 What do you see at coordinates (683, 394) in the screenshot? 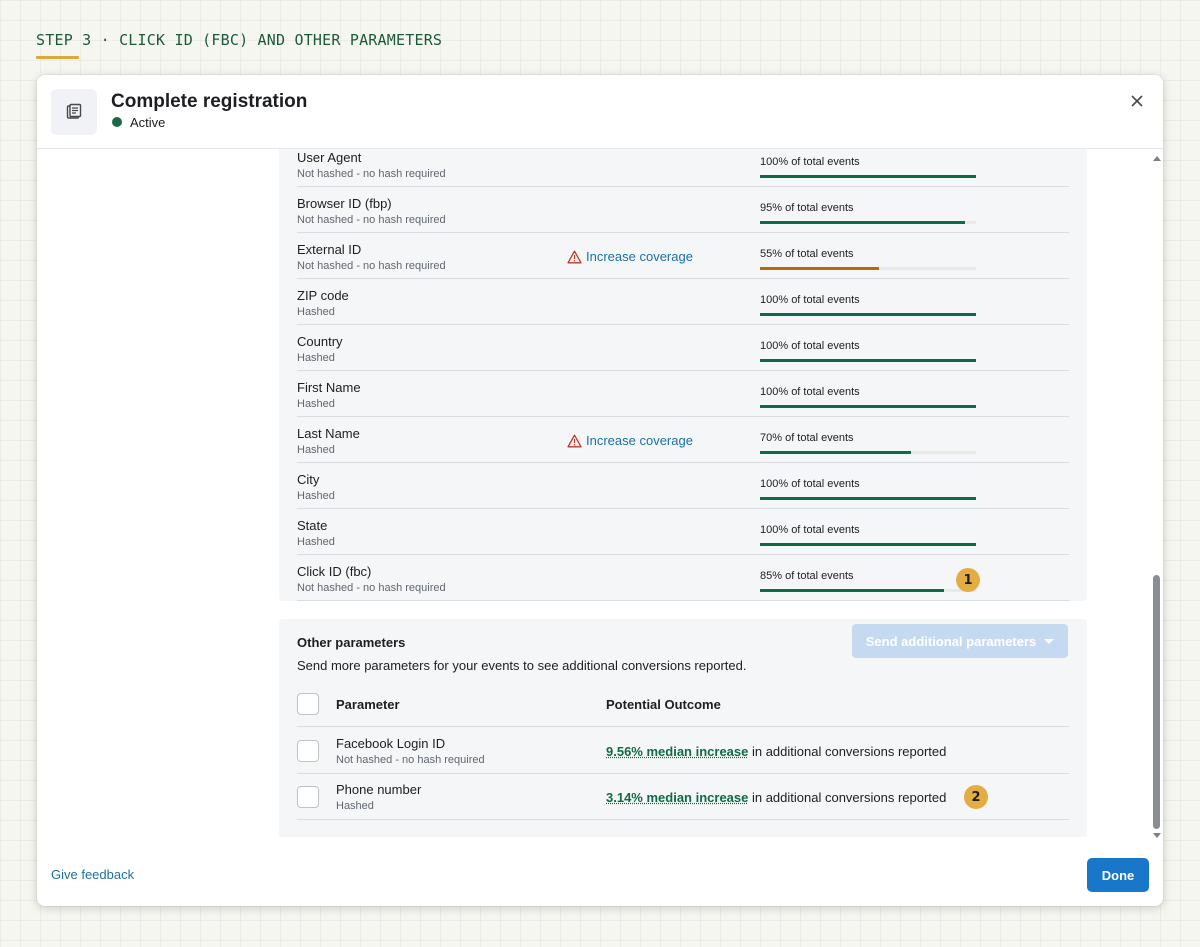
I see `parameter-row: First Name Hashed 100% of total events` at bounding box center [683, 394].